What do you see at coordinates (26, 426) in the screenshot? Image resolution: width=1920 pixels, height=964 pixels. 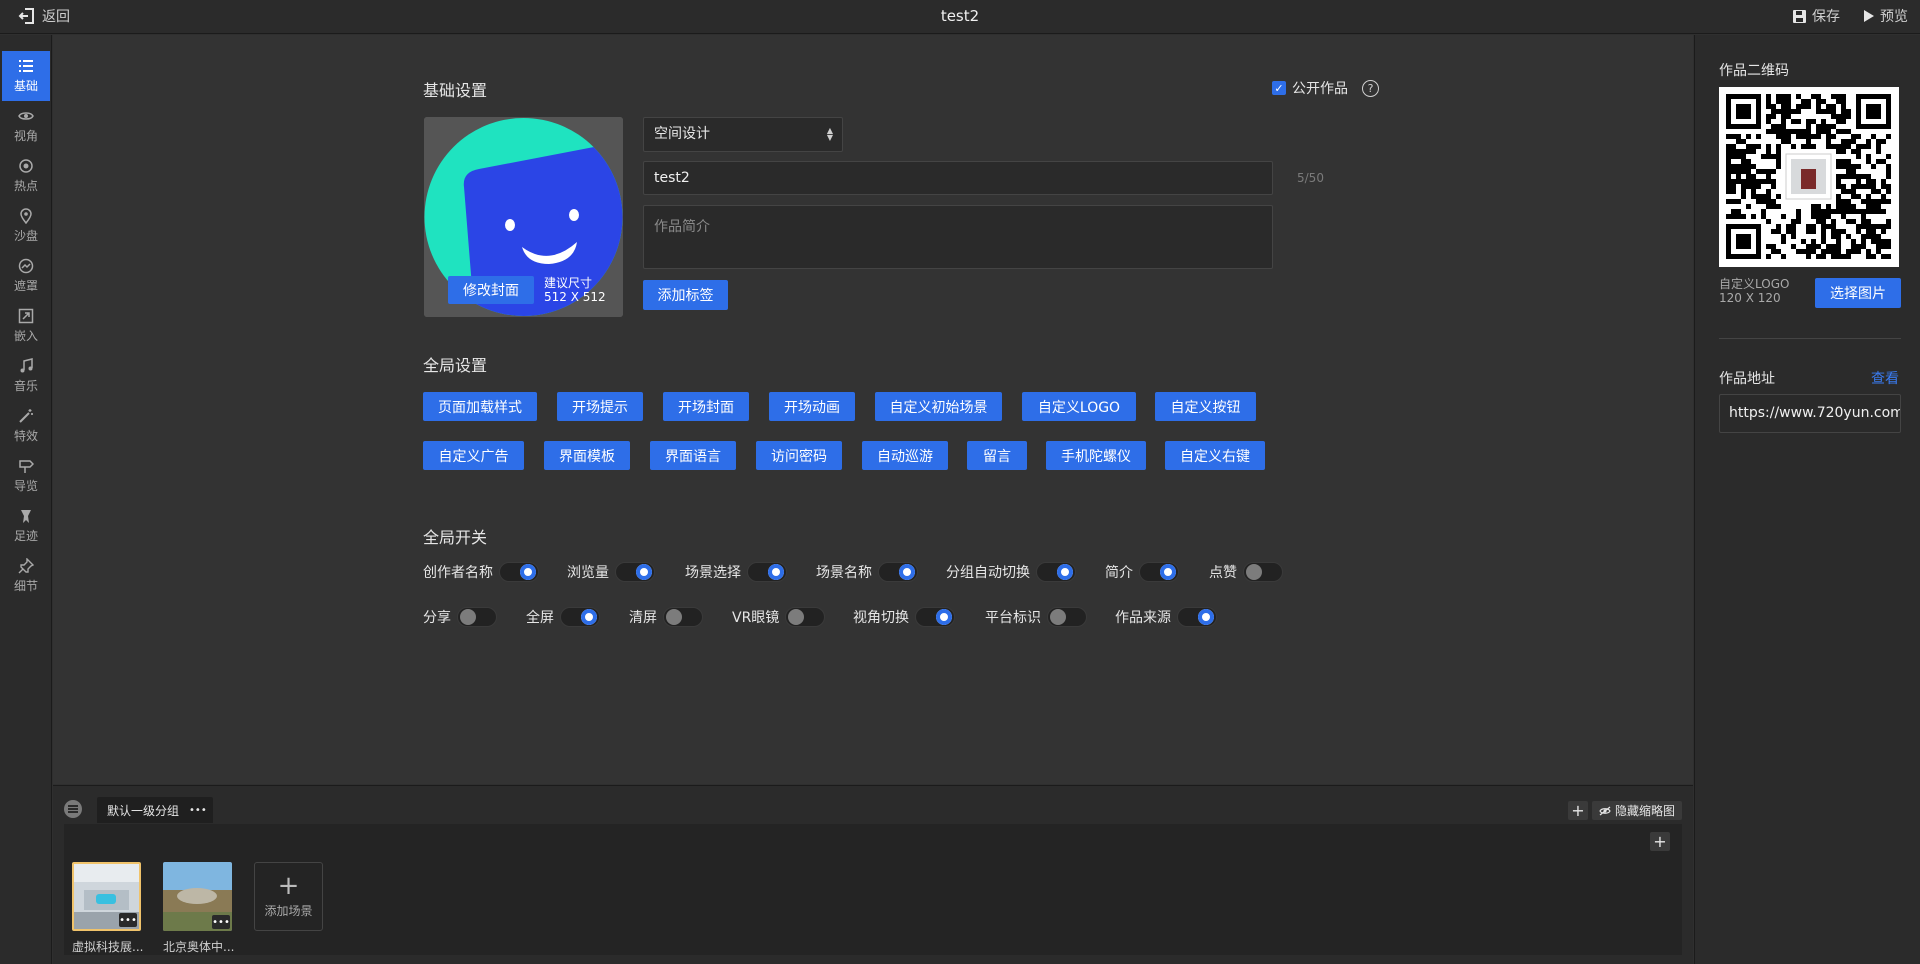 I see `nav-item-effects: 特效` at bounding box center [26, 426].